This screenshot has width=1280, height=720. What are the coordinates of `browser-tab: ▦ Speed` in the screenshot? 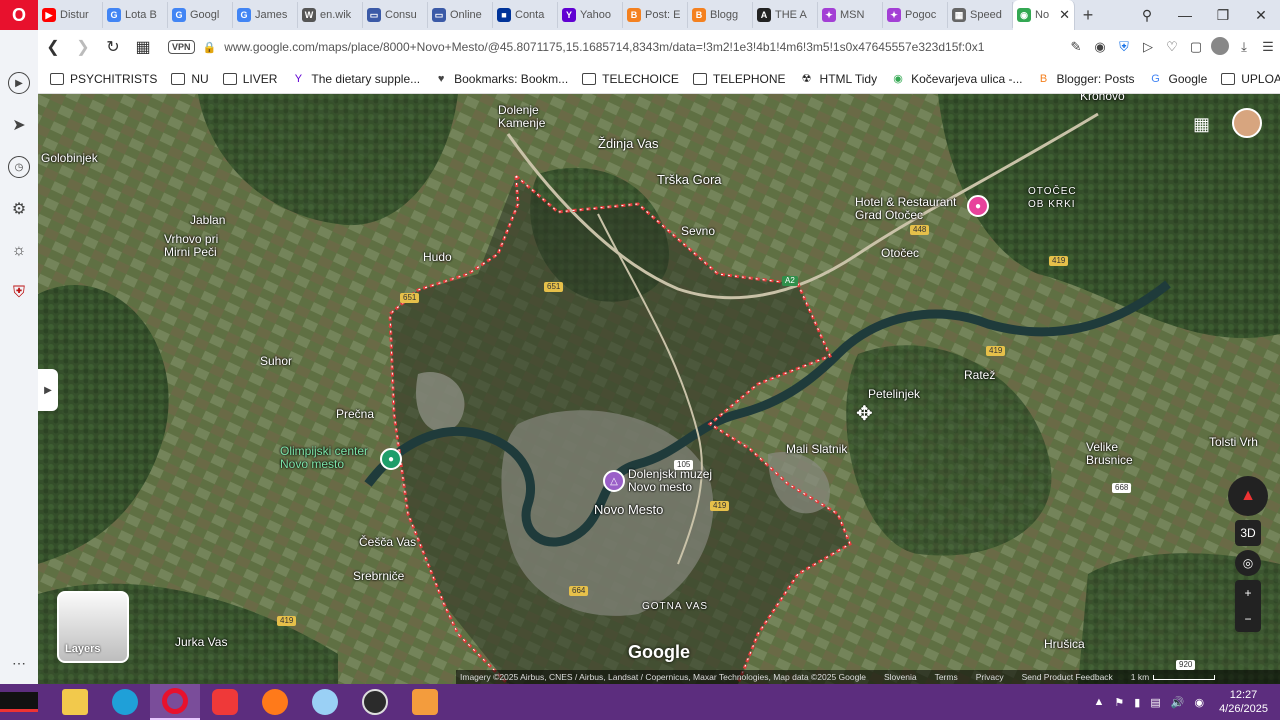 It's located at (980, 15).